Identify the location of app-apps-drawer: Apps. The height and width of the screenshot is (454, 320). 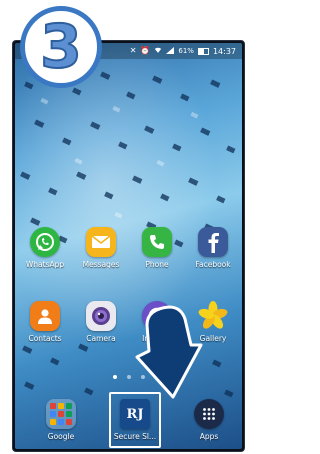
(209, 420).